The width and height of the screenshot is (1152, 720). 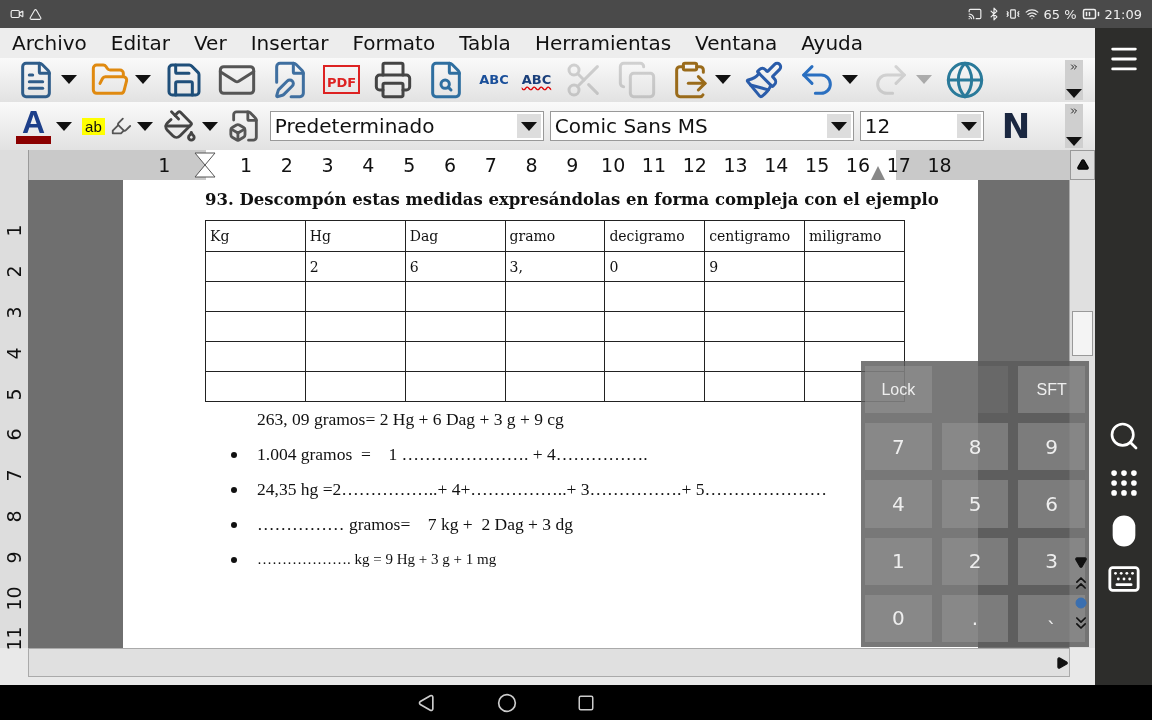 I want to click on wifi-icon, so click(x=1031, y=14).